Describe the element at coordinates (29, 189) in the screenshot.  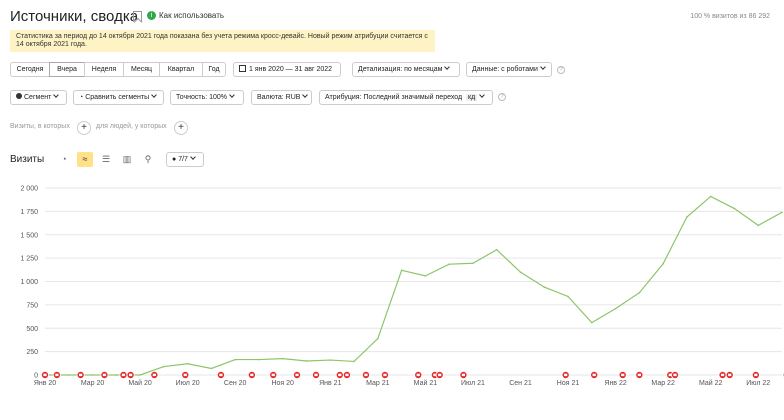
I see `y-tick-label: 2 000` at that location.